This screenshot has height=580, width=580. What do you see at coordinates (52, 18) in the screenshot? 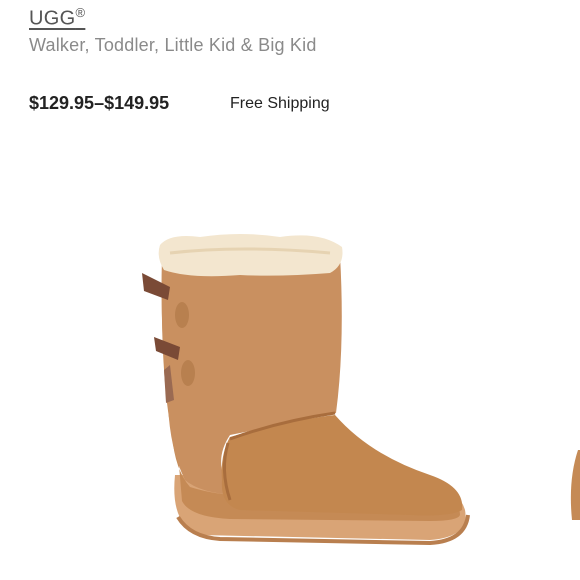
I see `brand-name: UGG` at bounding box center [52, 18].